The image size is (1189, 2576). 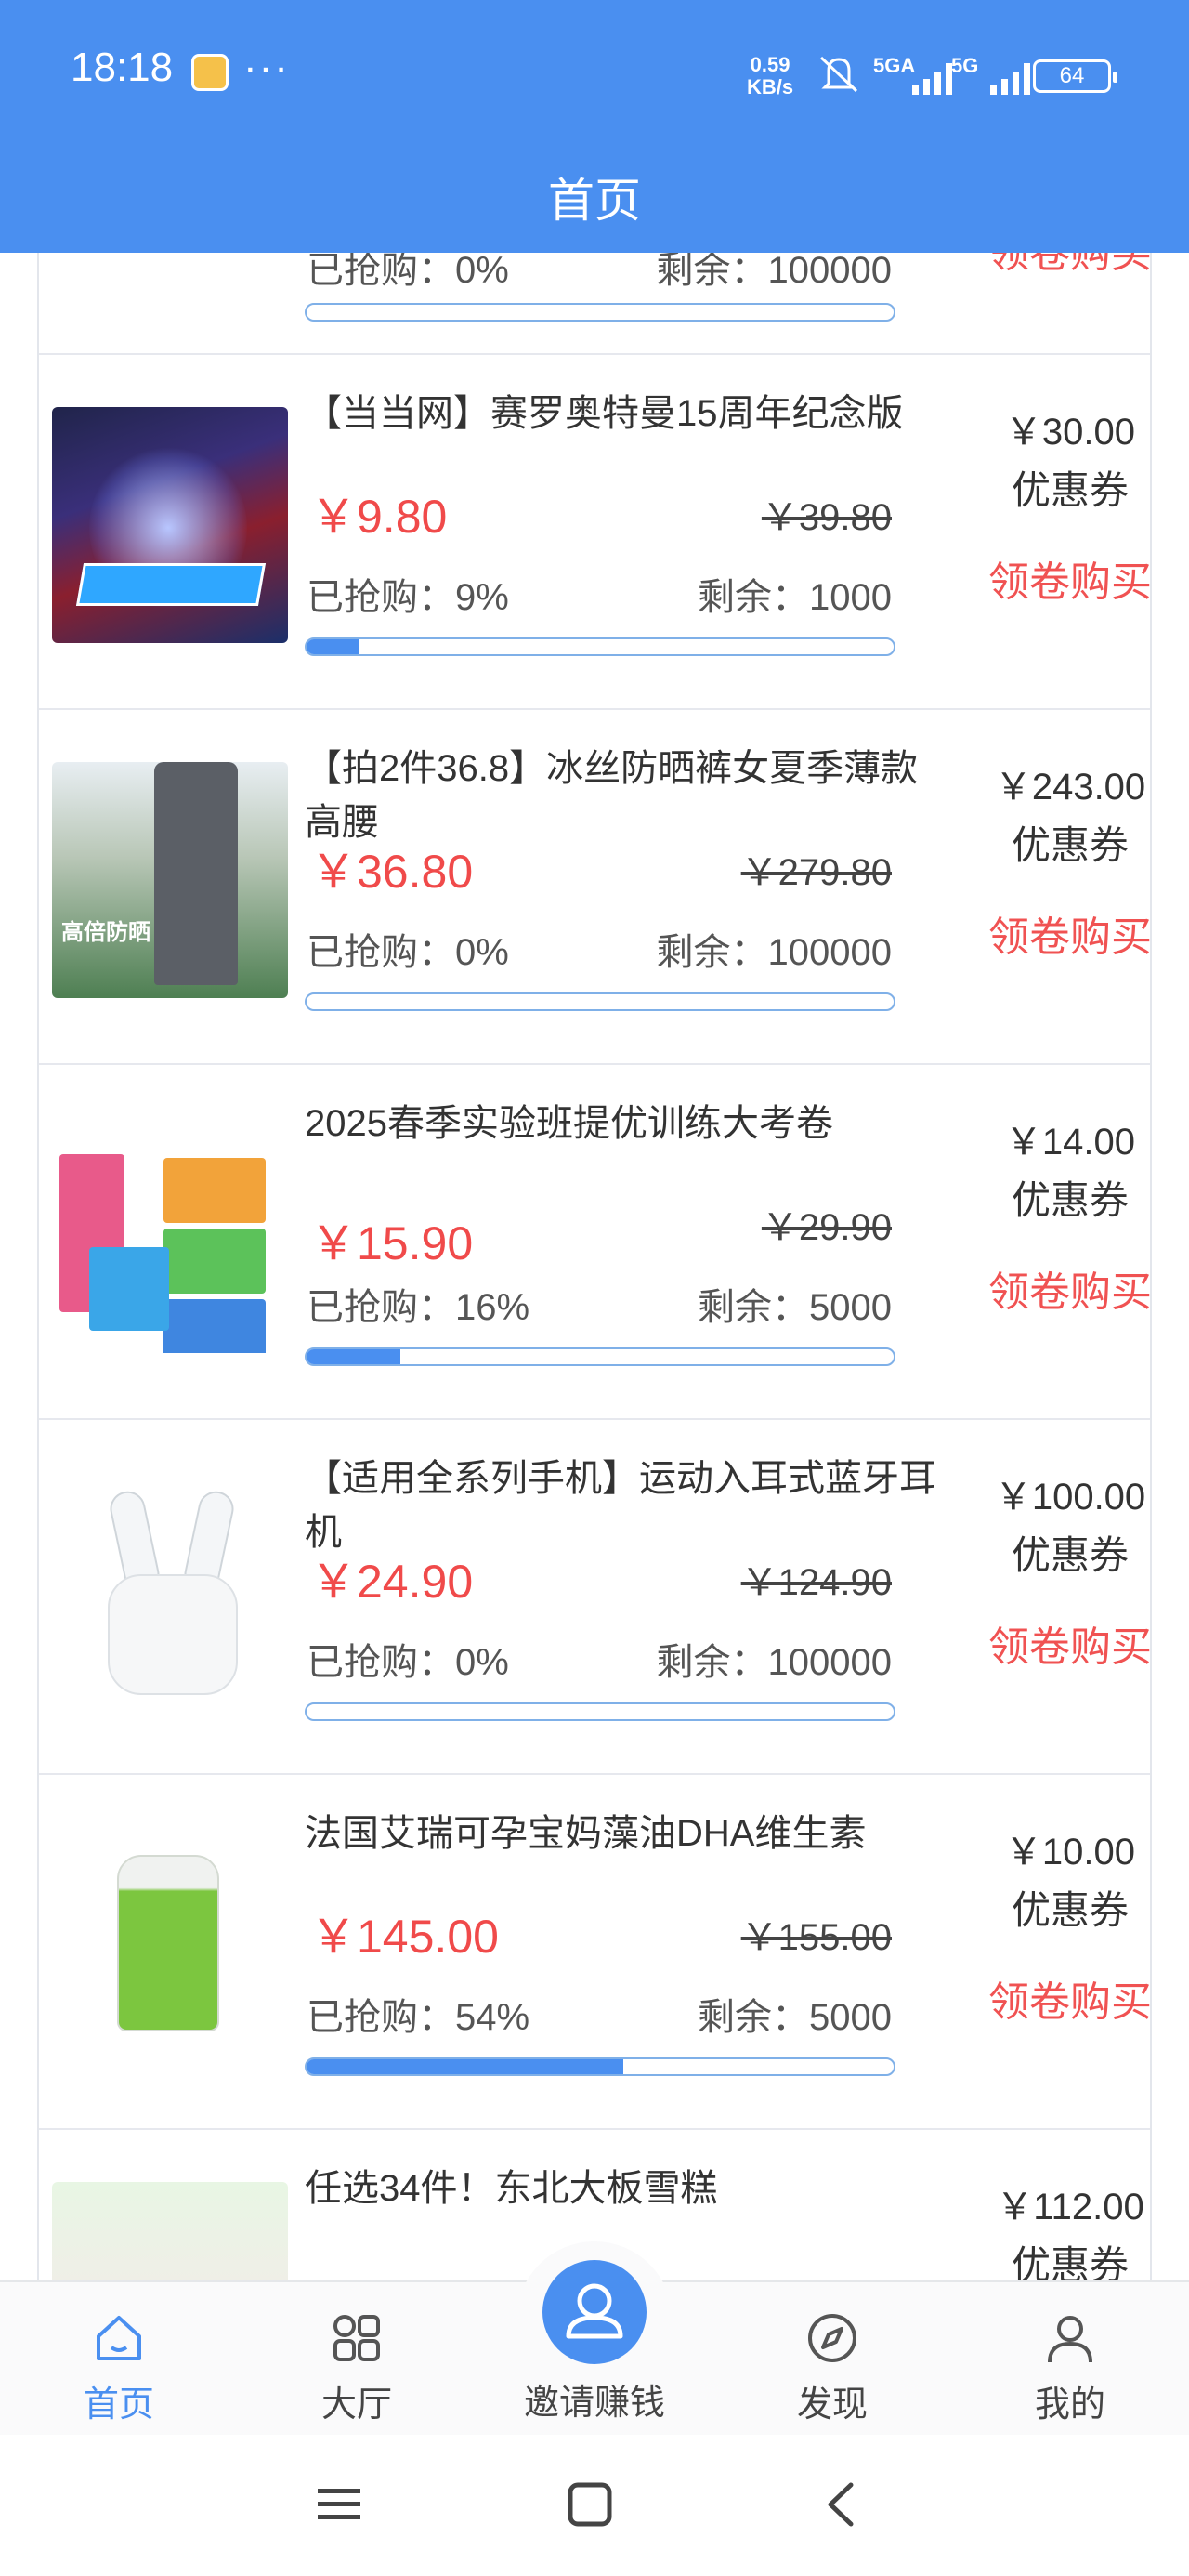 What do you see at coordinates (1070, 2359) in the screenshot?
I see `nav-mine: 我的` at bounding box center [1070, 2359].